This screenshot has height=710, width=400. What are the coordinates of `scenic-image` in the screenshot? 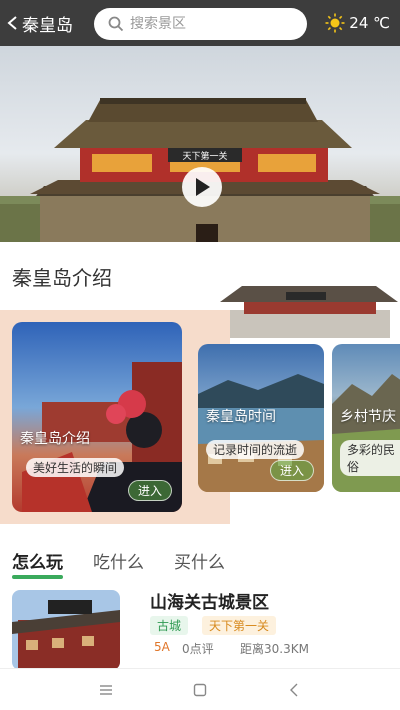 It's located at (66, 630).